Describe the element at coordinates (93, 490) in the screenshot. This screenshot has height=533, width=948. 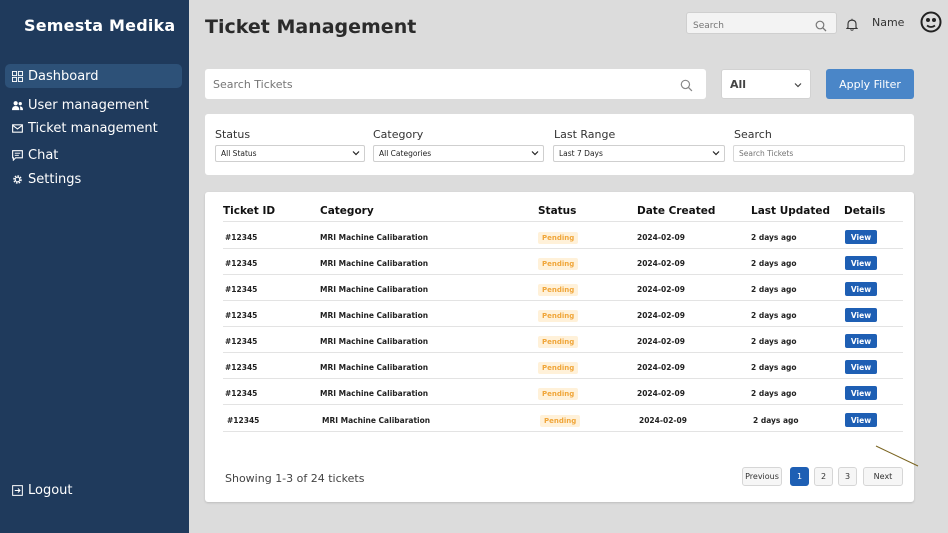
I see `logout-button: Logout` at that location.